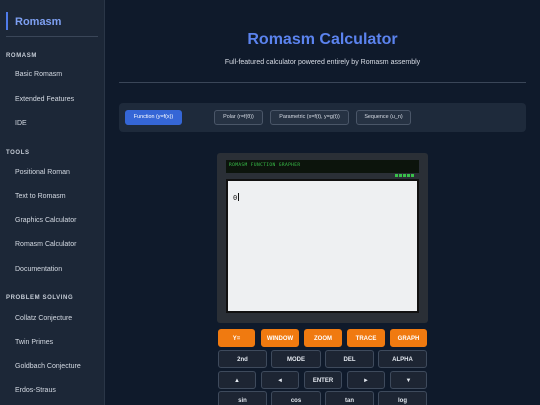 The image size is (540, 405). Describe the element at coordinates (48, 366) in the screenshot. I see `sidebar-item-goldbach-conjecture: Goldbach Conjecture` at that location.